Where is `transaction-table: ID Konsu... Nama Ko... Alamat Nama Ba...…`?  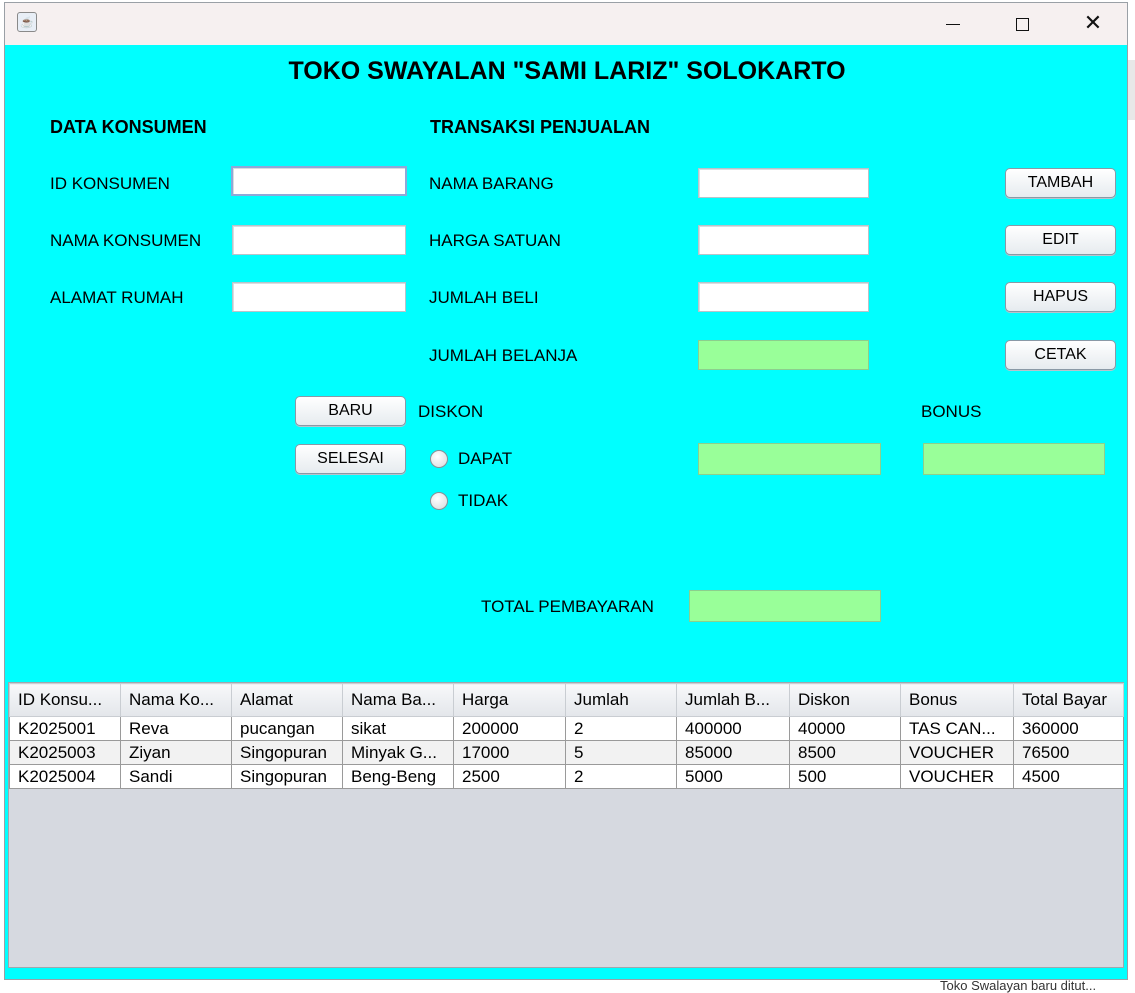 transaction-table: ID Konsu... Nama Ko... Alamat Nama Ba...… is located at coordinates (566, 736).